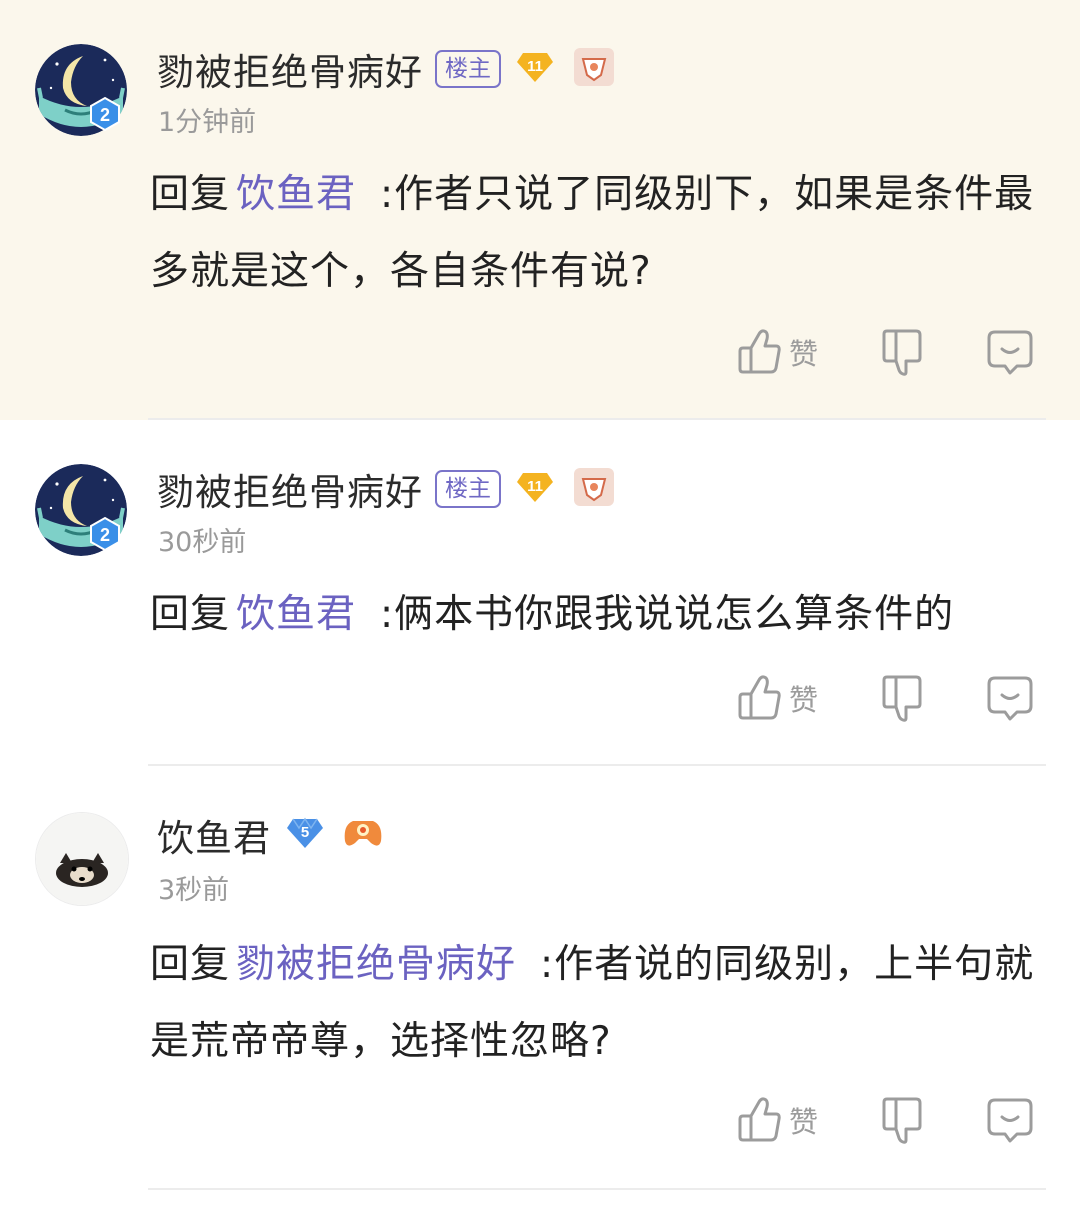 This screenshot has height=1208, width=1080. I want to click on blue-diamond-icon: 5, so click(305, 832).